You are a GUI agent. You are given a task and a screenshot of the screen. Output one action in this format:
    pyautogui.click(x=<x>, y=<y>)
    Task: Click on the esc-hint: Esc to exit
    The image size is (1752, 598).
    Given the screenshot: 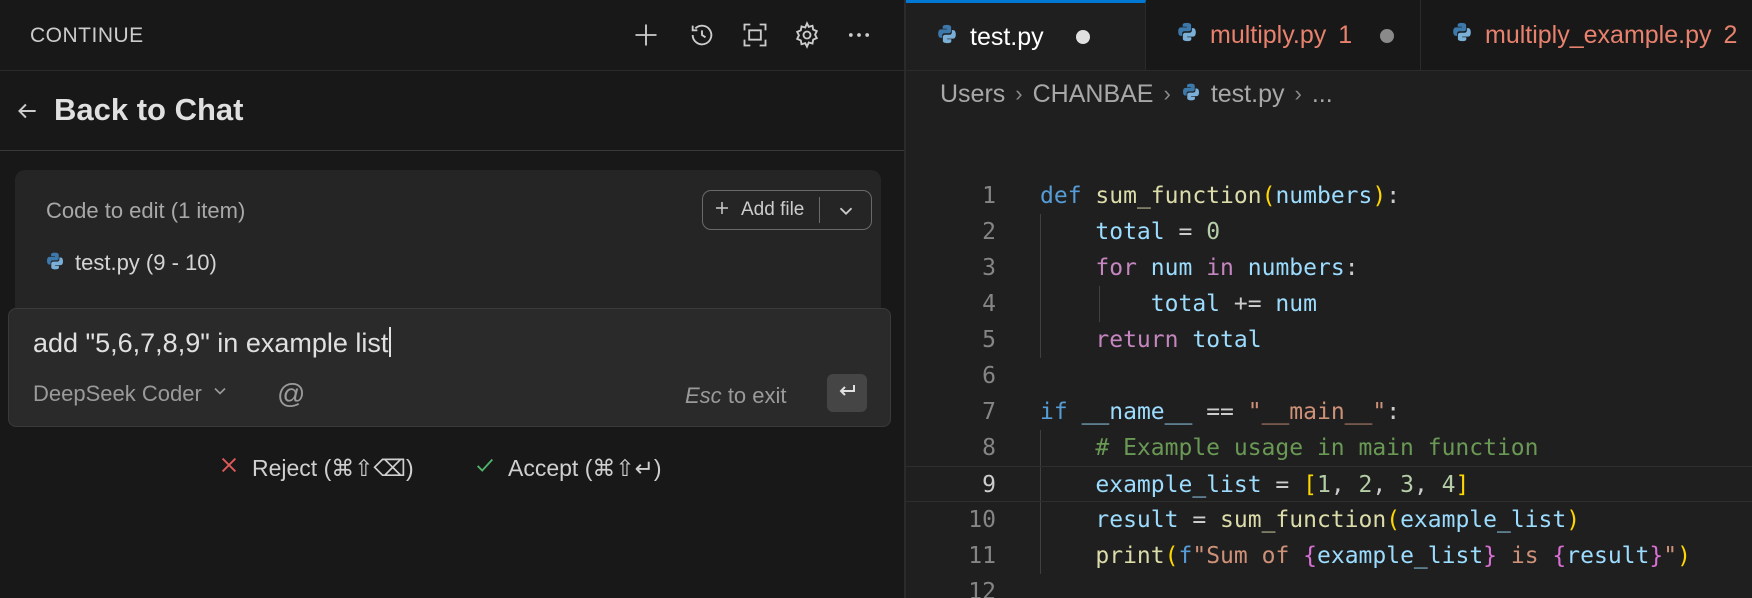 What is the action you would take?
    pyautogui.click(x=736, y=396)
    